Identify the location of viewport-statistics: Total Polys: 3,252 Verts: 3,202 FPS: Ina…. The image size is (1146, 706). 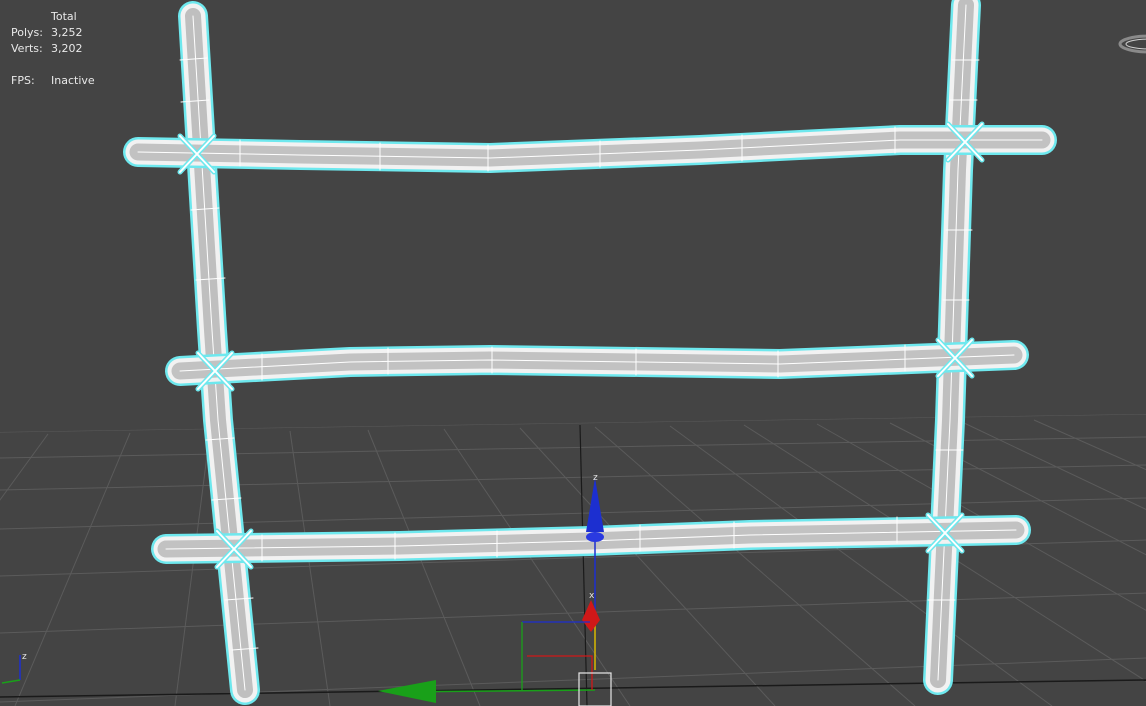
(53, 49).